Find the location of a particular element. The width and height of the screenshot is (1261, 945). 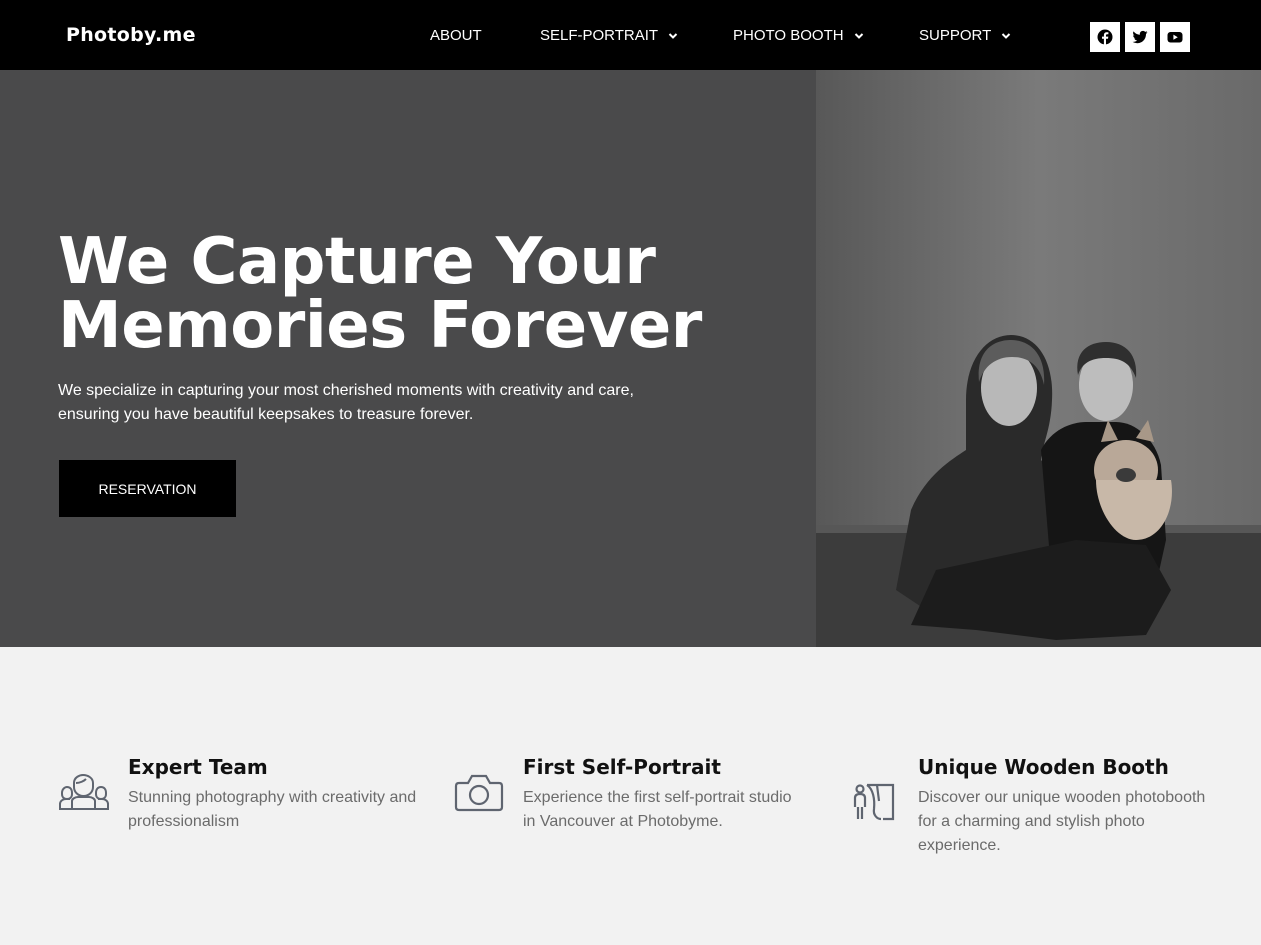

hero-title-line: Memories Forever is located at coordinates (380, 326).